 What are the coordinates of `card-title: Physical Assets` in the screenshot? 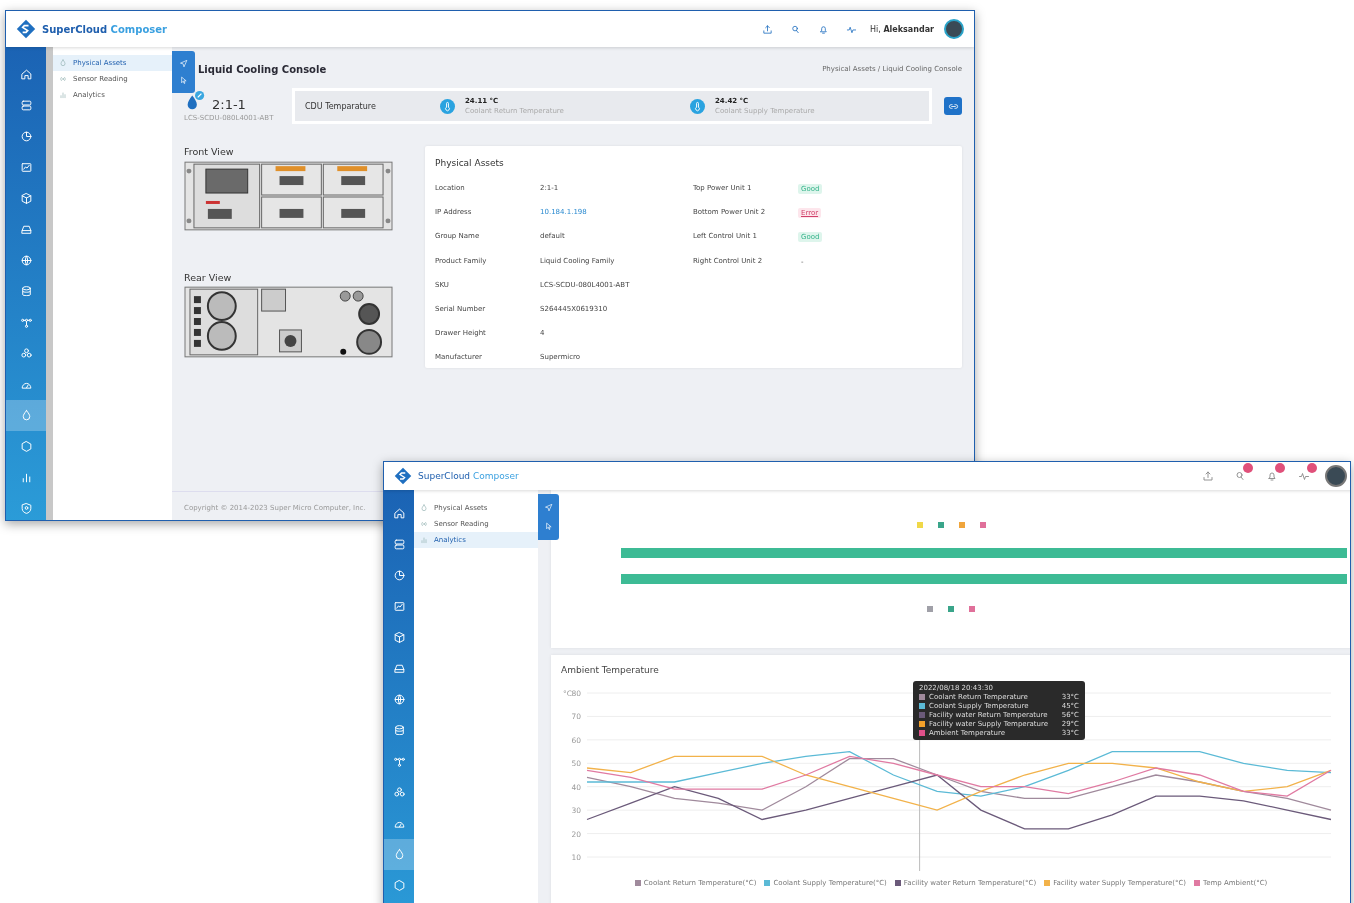 It's located at (470, 163).